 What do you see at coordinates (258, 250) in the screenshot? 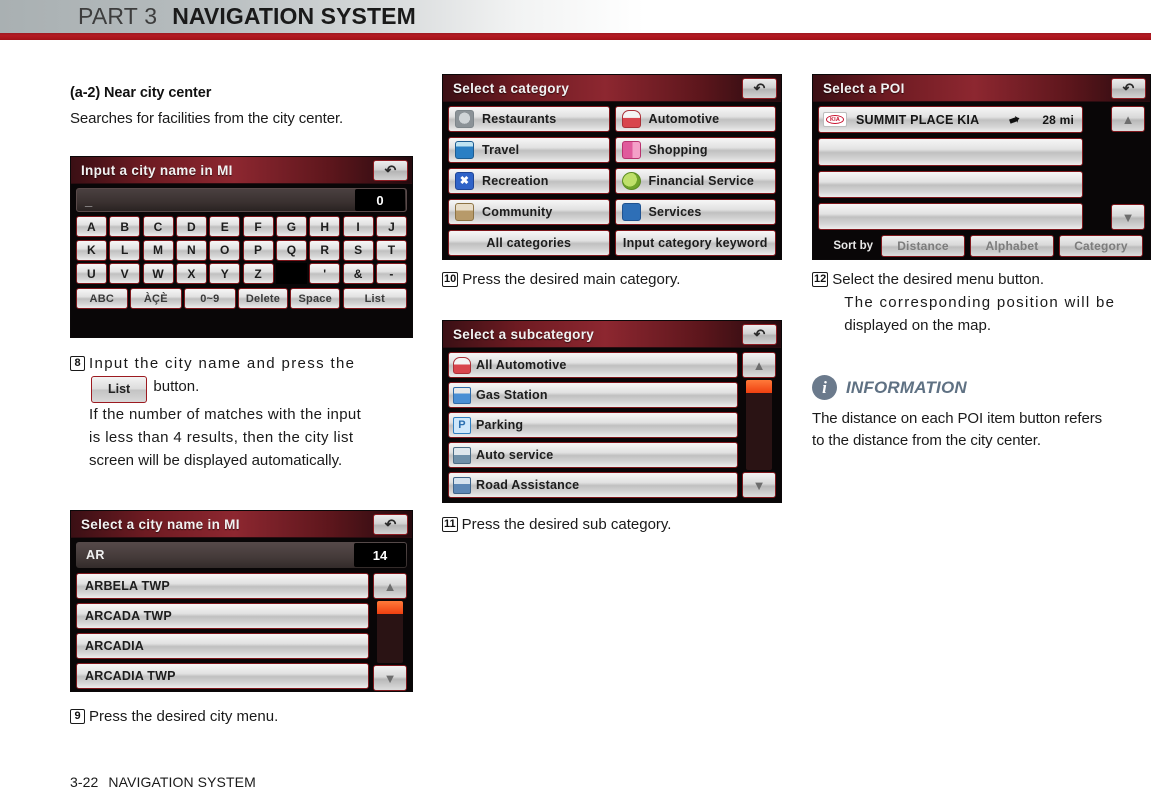
I see `key-p: P` at bounding box center [258, 250].